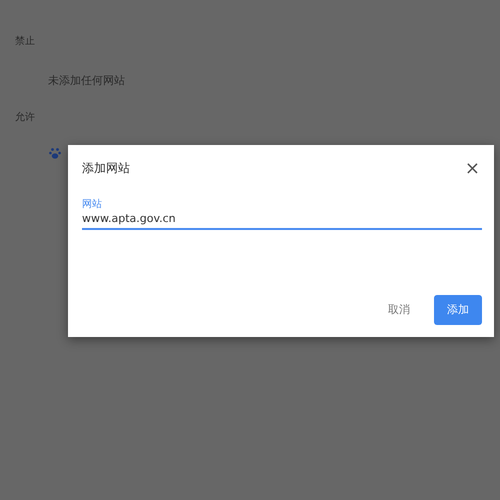 This screenshot has height=500, width=500. What do you see at coordinates (25, 41) in the screenshot?
I see `section-heading: 禁止` at bounding box center [25, 41].